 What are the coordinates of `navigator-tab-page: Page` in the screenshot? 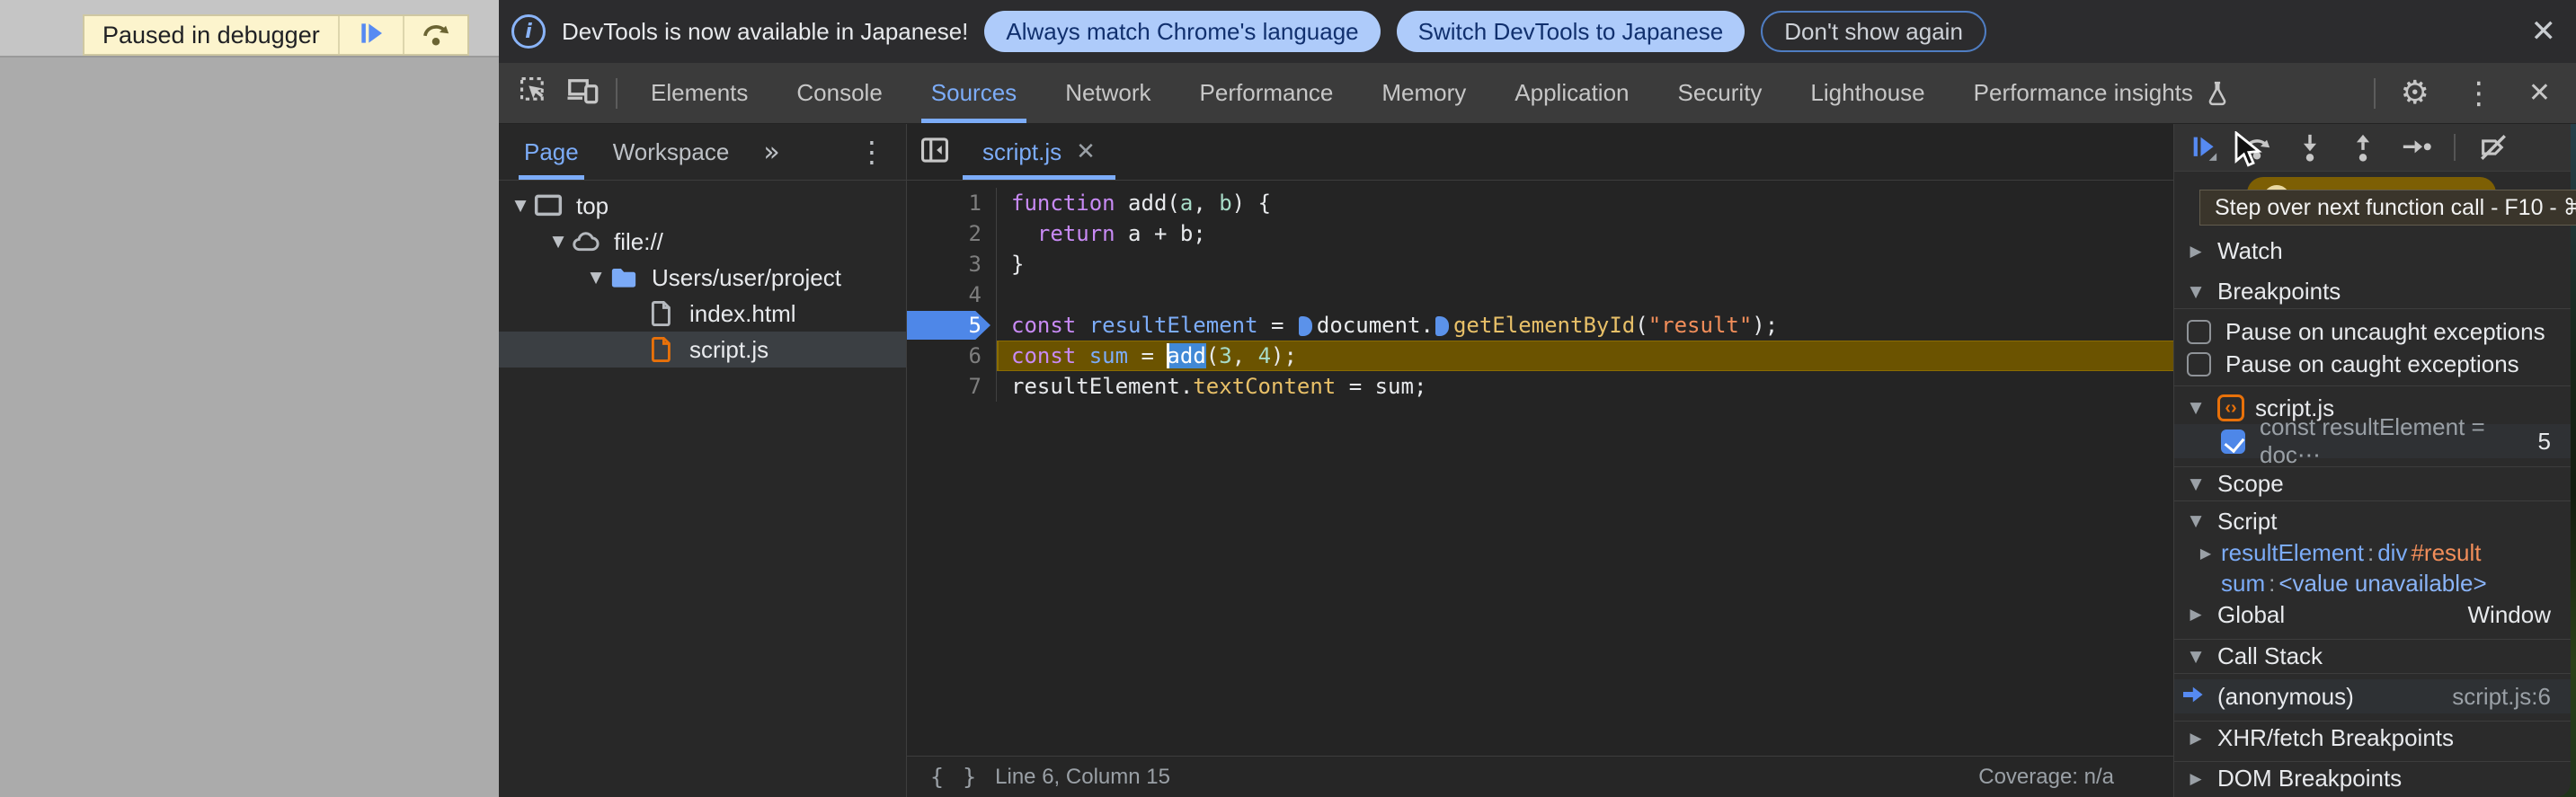 It's located at (551, 152).